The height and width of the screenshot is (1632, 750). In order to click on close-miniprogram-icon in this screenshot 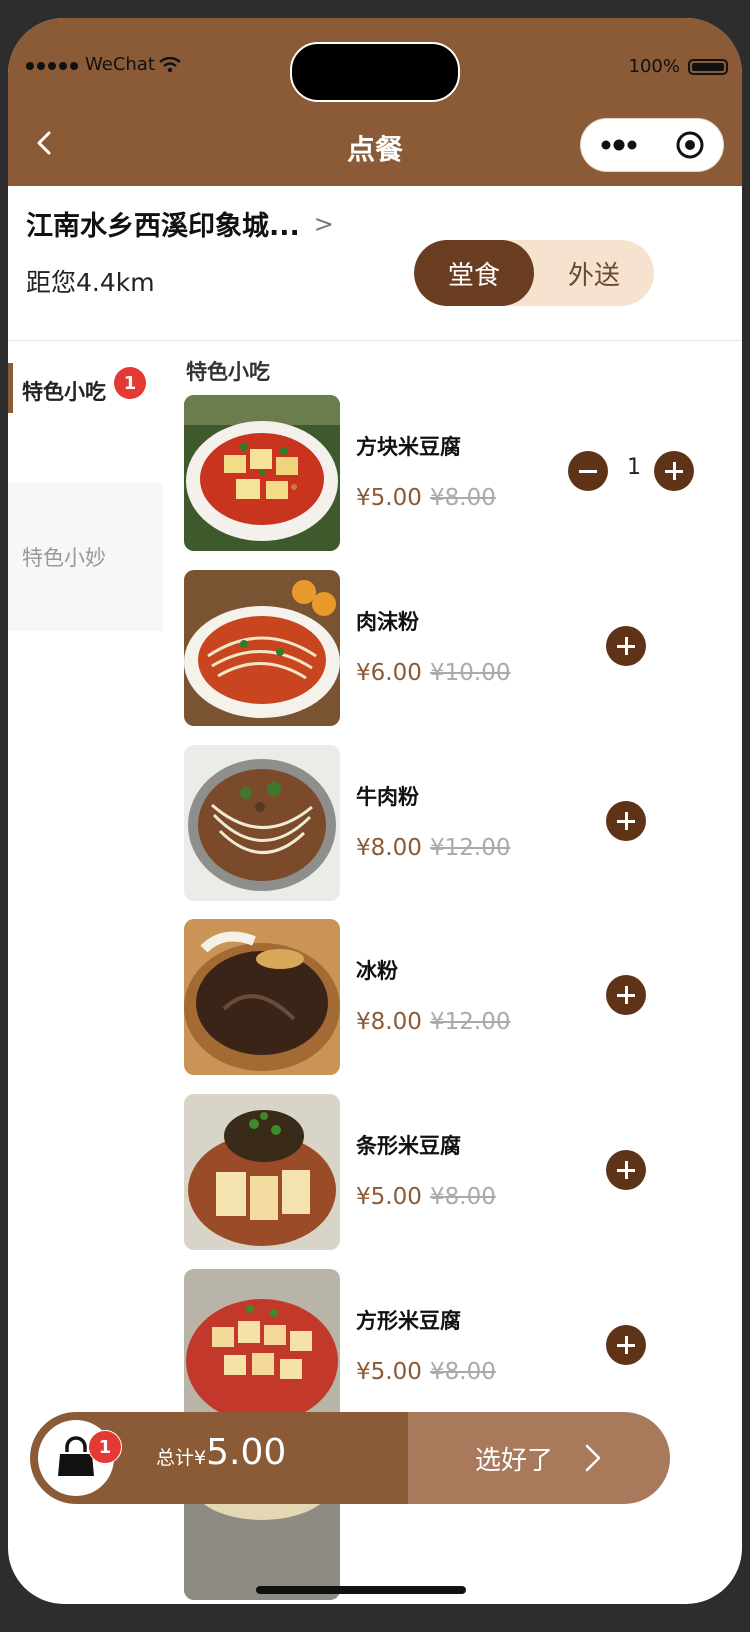, I will do `click(690, 145)`.